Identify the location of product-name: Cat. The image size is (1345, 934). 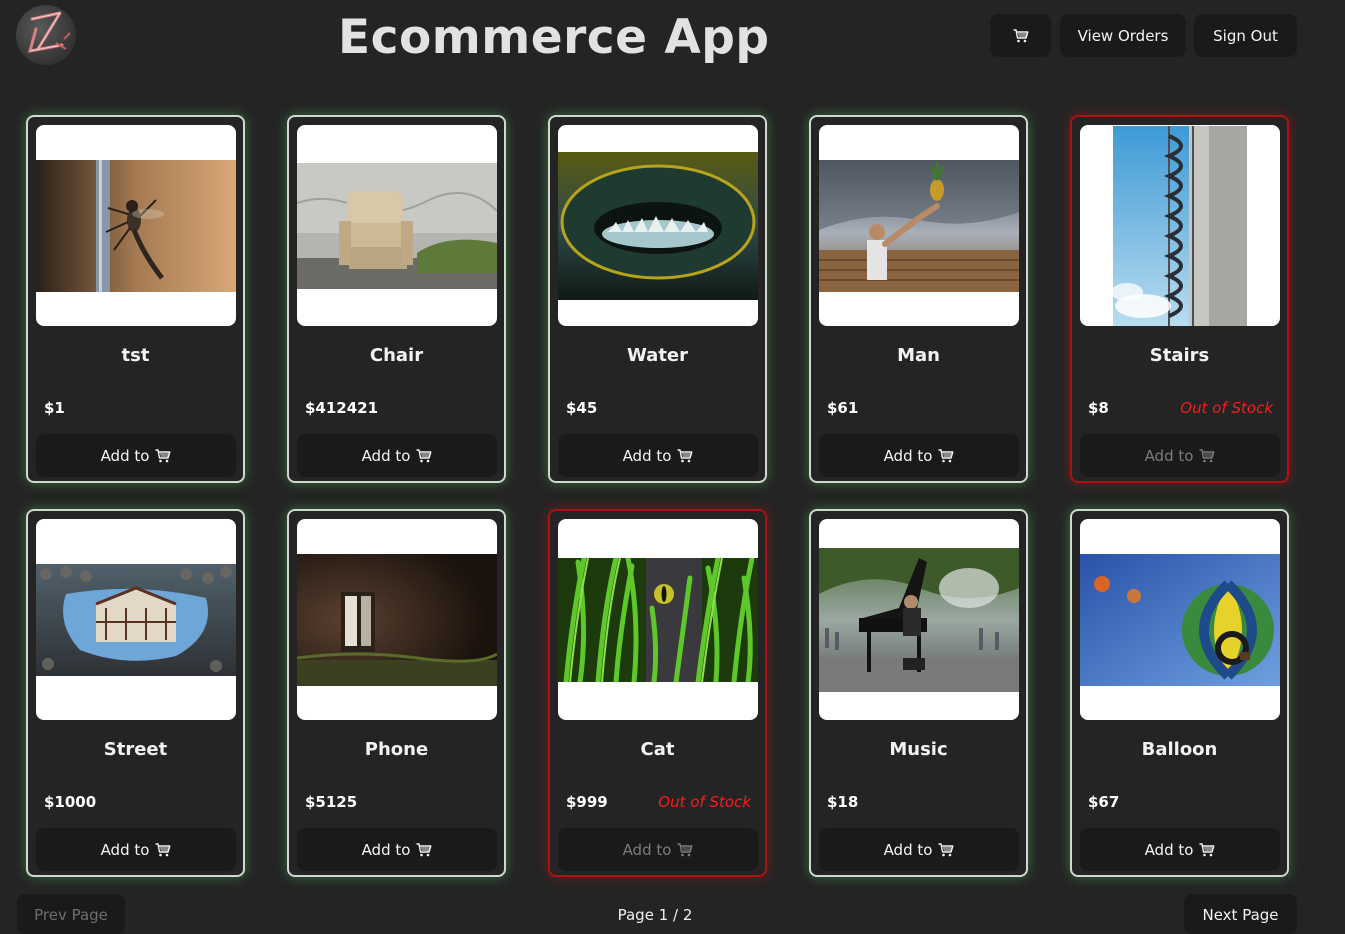
(657, 749).